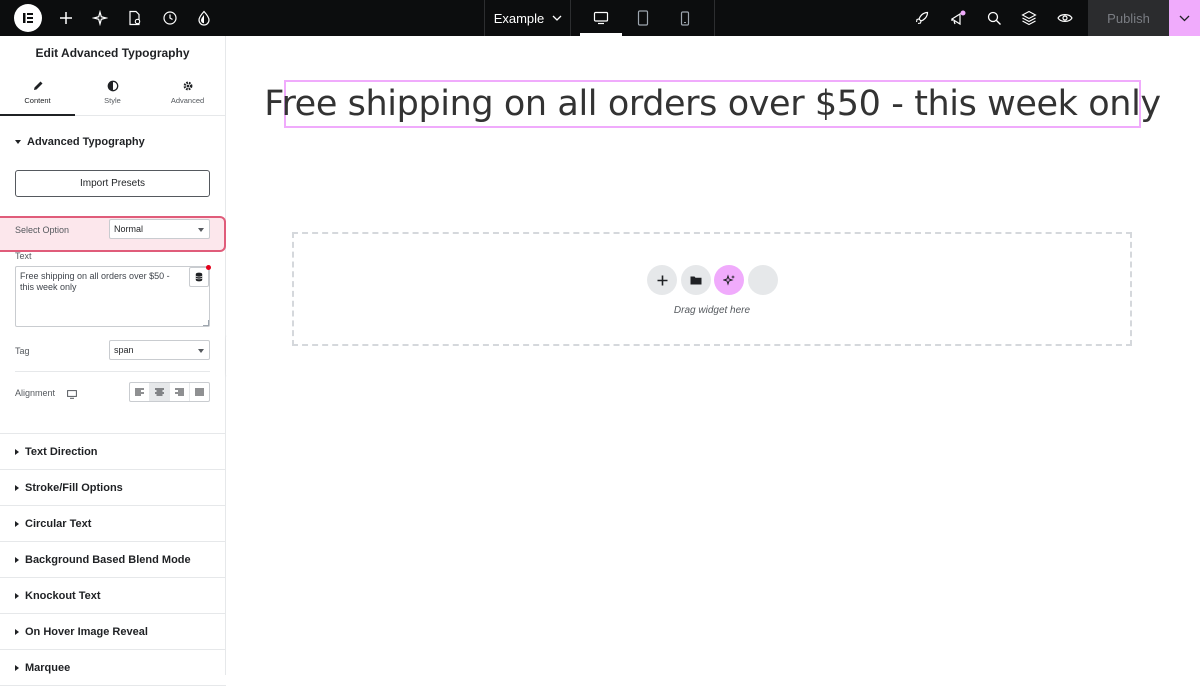  I want to click on pencil-icon, so click(37, 85).